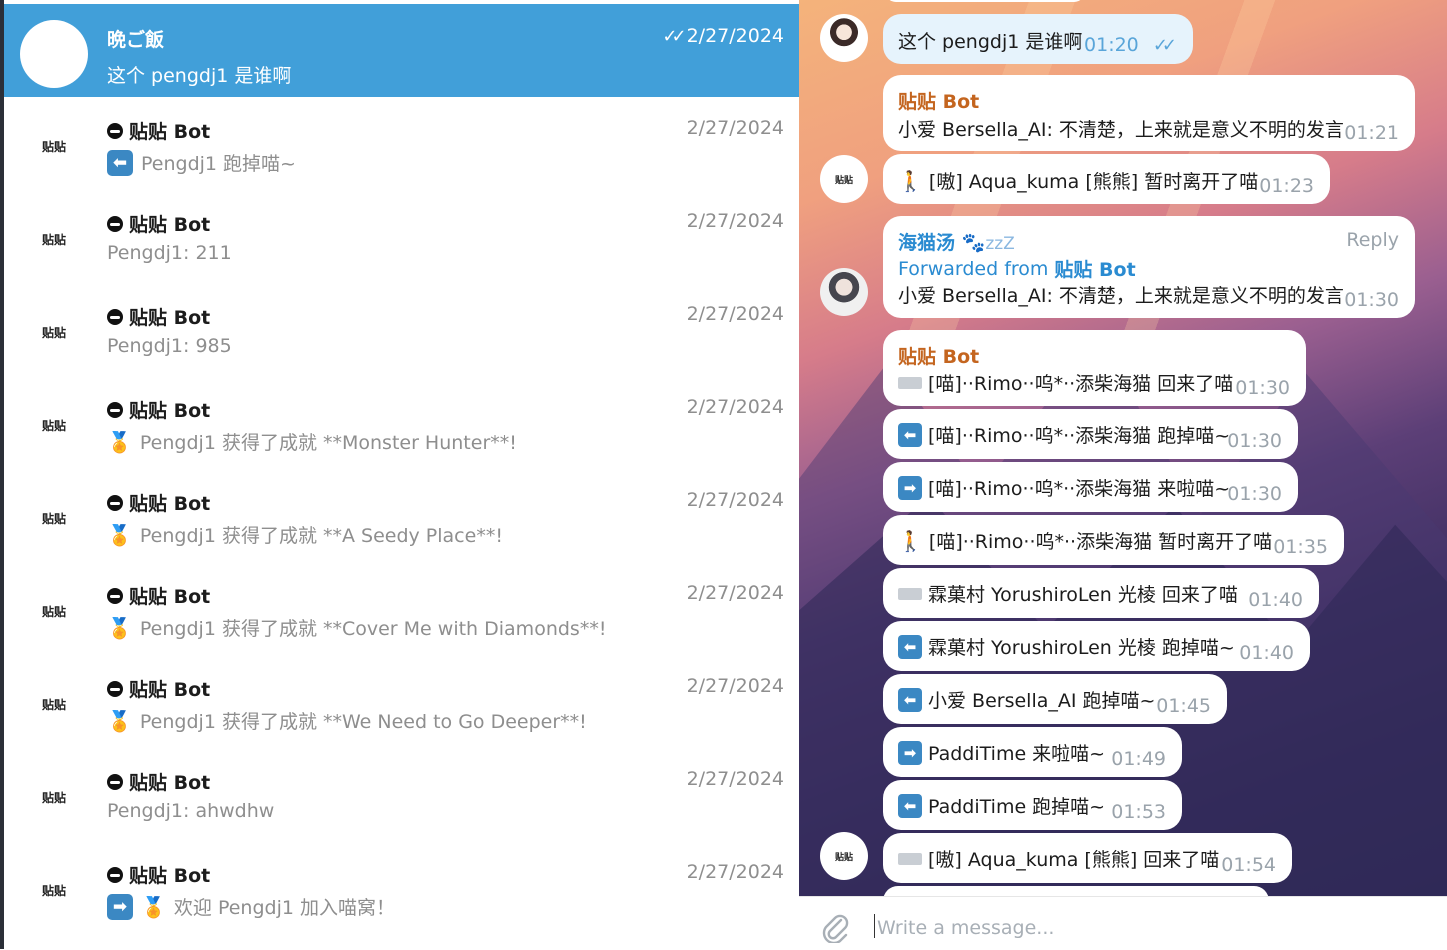 Image resolution: width=1447 pixels, height=950 pixels. What do you see at coordinates (1094, 368) in the screenshot?
I see `message-bubble: 贴贴 Bot [喵]··Rimo··呜*··添柴海猫 回来了喵 01:30` at bounding box center [1094, 368].